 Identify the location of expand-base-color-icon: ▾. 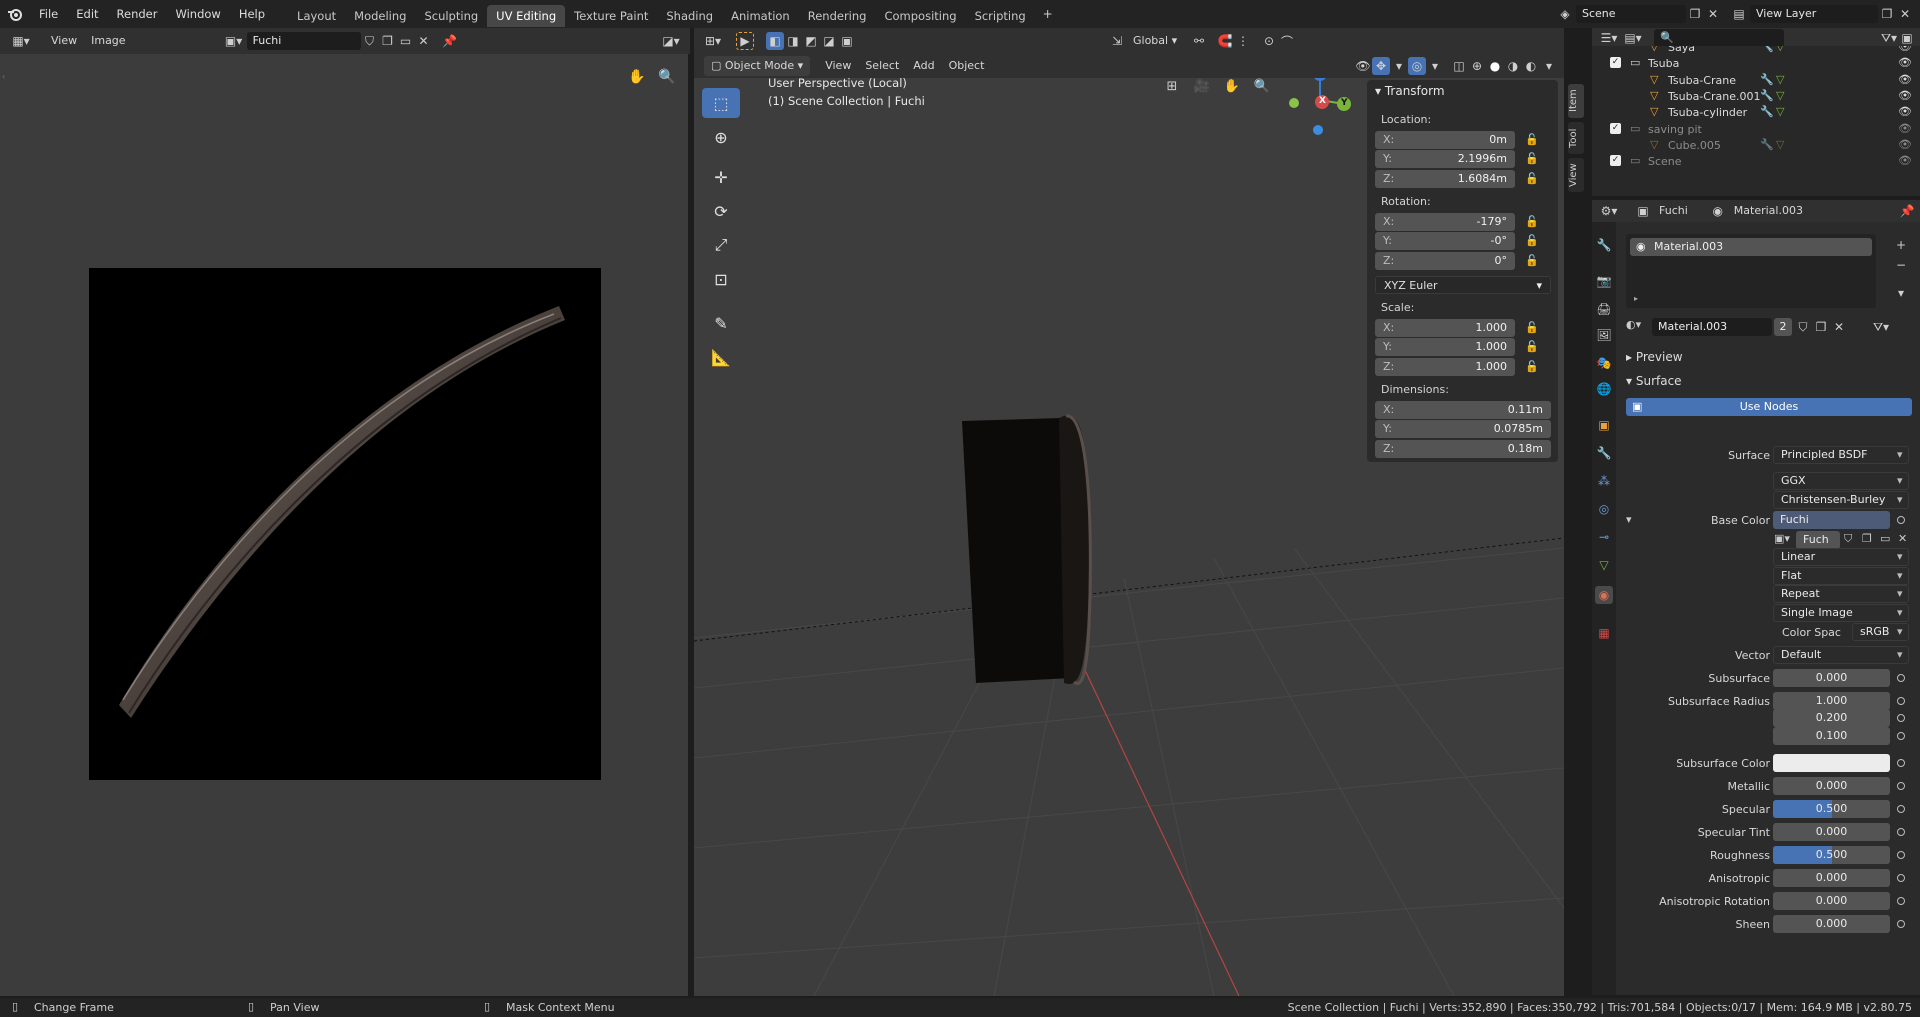
(1629, 519).